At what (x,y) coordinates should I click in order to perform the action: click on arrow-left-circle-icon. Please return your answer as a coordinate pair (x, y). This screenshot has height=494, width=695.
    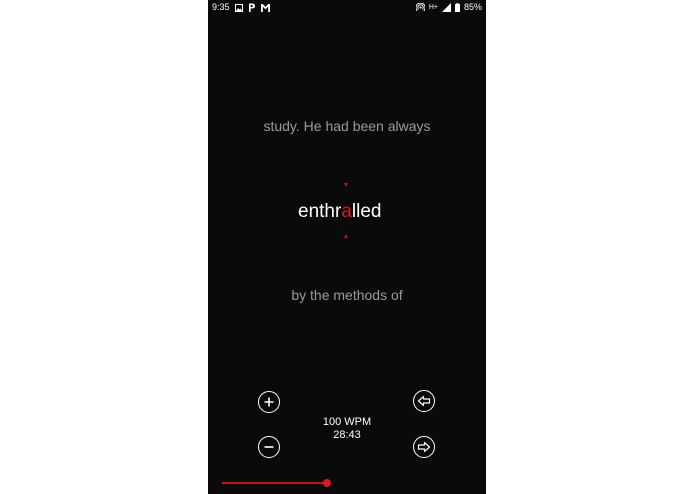
    Looking at the image, I should click on (424, 401).